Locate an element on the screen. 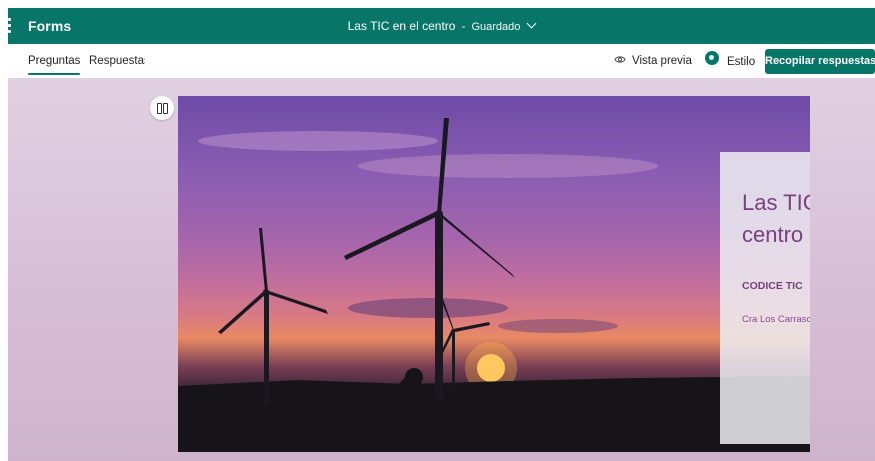  response-count-placeholder is located at coordinates (156, 61).